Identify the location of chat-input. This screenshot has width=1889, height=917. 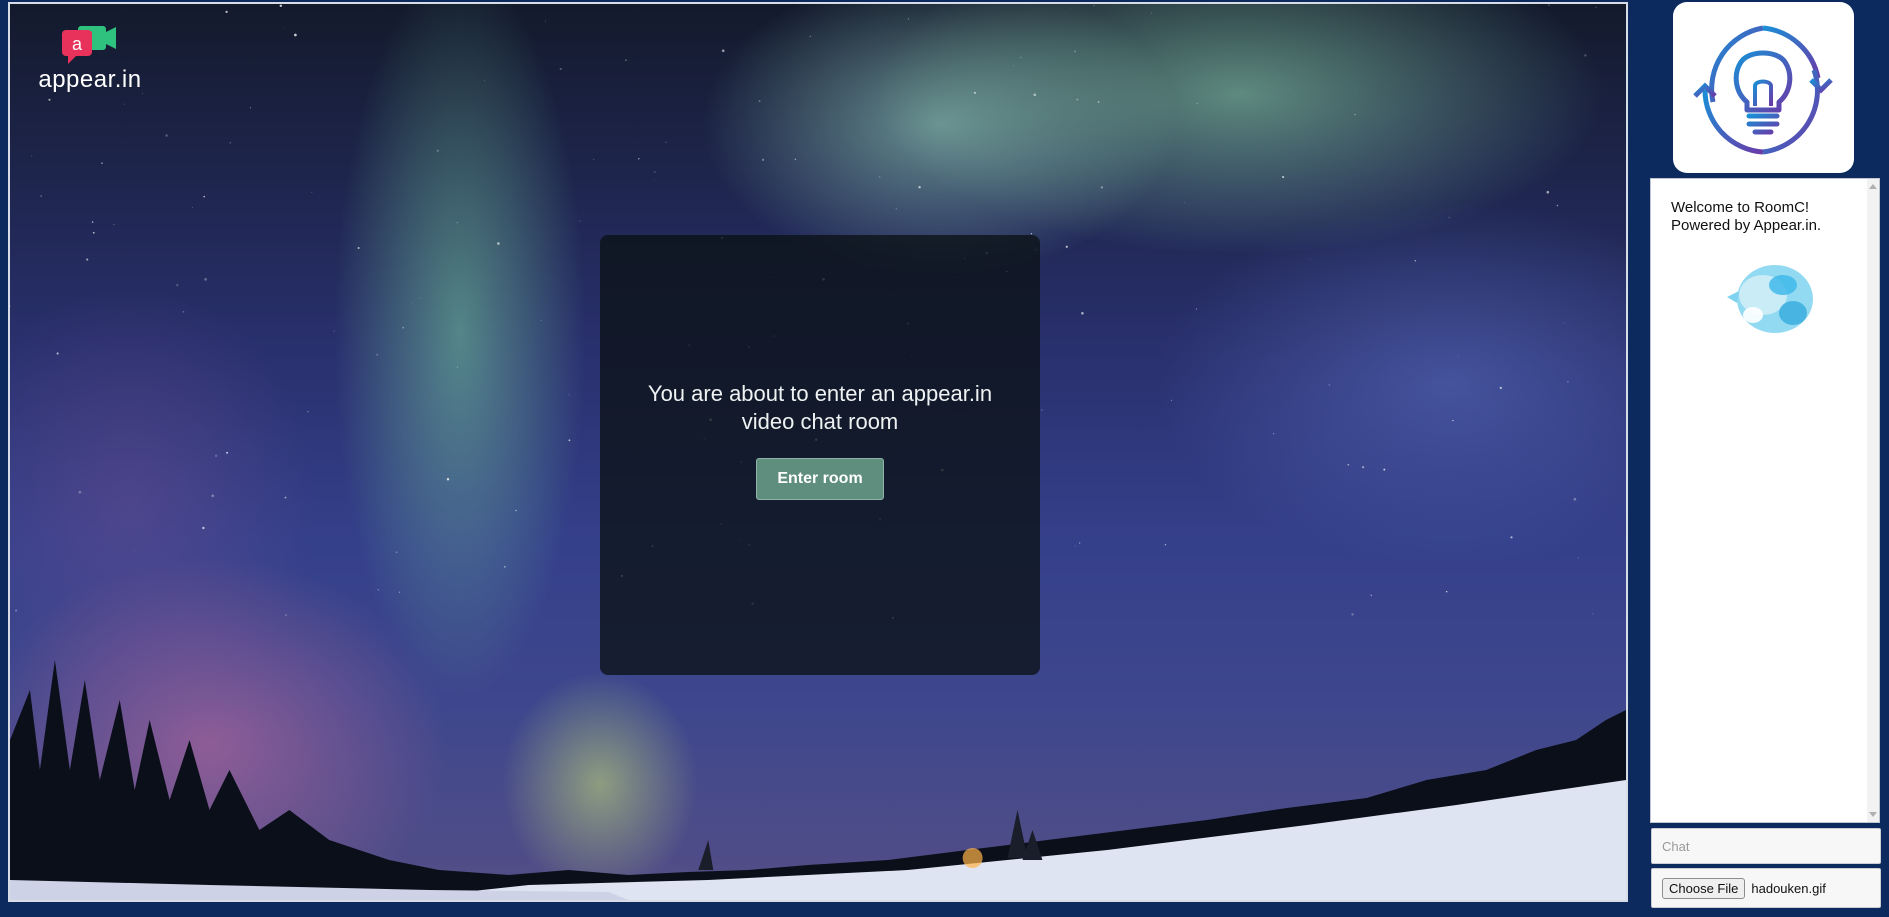
(1766, 846).